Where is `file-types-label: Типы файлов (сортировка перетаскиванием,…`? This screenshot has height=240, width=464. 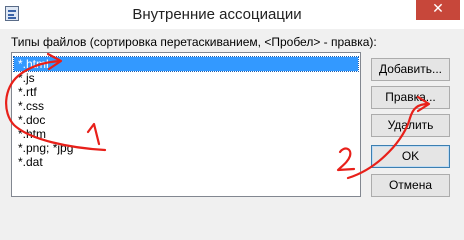
file-types-label: Типы файлов (сортировка перетаскиванием,… is located at coordinates (194, 42).